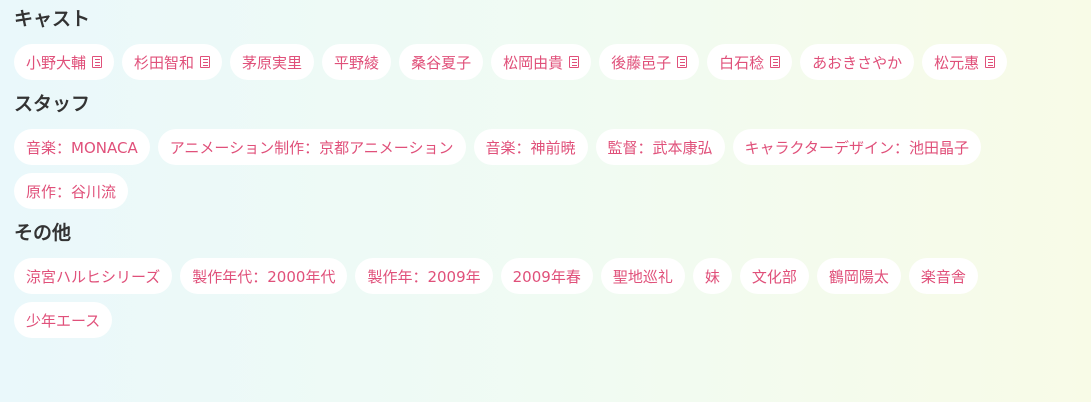 This screenshot has width=1091, height=402. I want to click on cast-tag-label: 茅原実里, so click(272, 62).